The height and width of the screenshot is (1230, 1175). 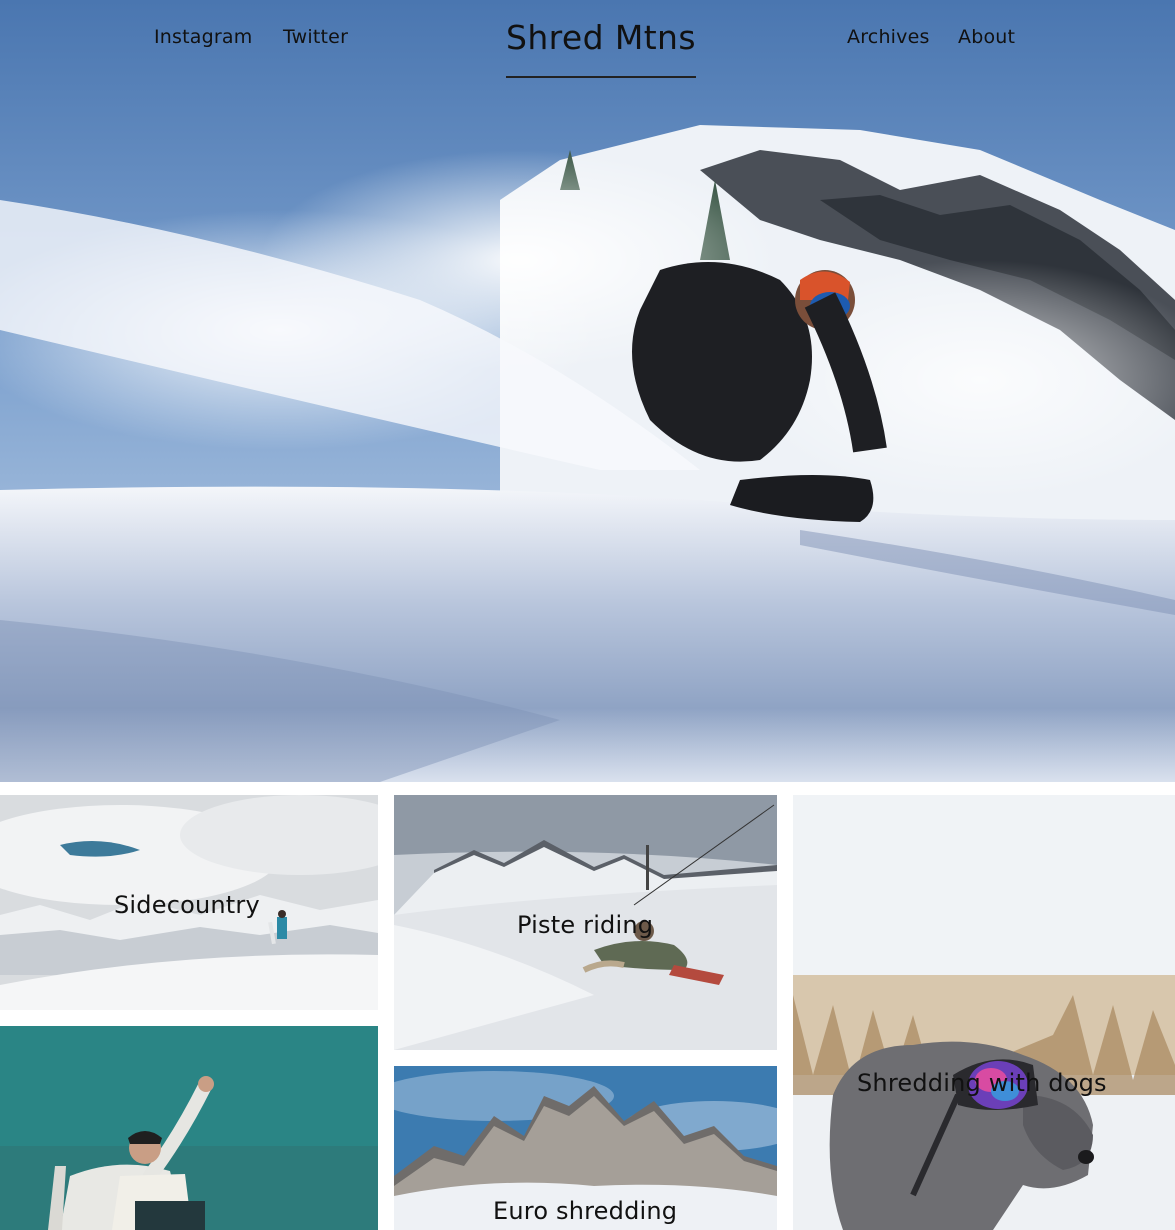 I want to click on tile-sidecountry: Sidecountry, so click(x=189, y=902).